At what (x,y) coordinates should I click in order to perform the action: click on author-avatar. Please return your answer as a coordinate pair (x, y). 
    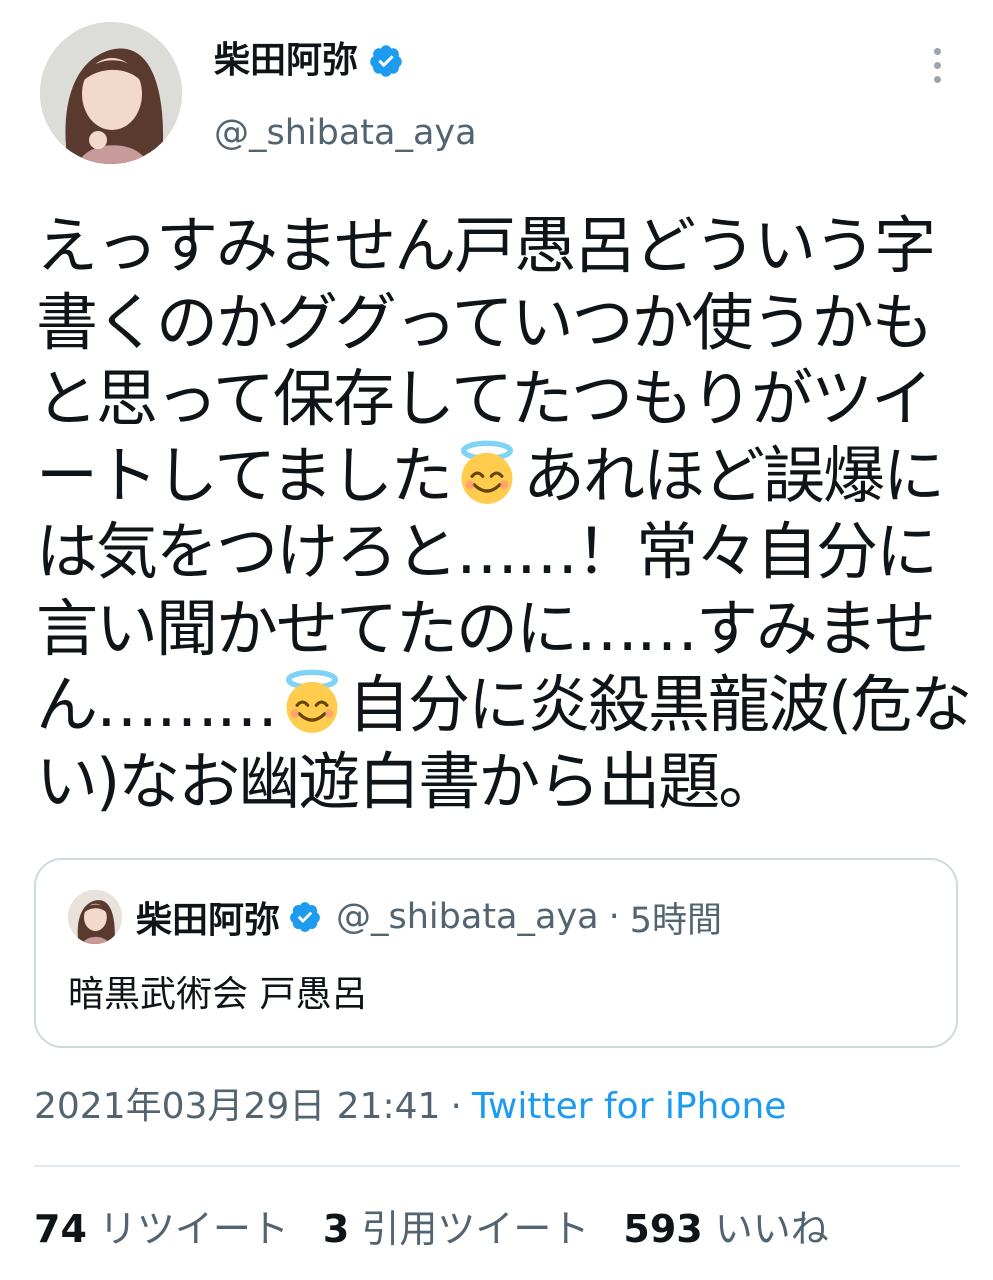
    Looking at the image, I should click on (111, 93).